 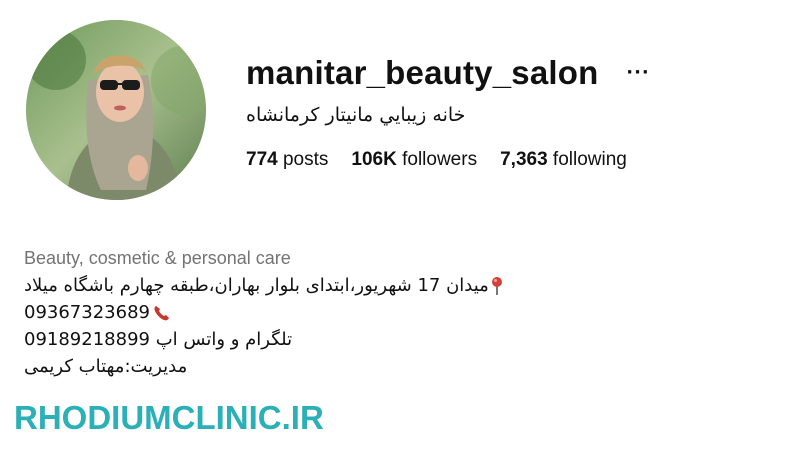 I want to click on posts-count-label: posts, so click(x=305, y=159).